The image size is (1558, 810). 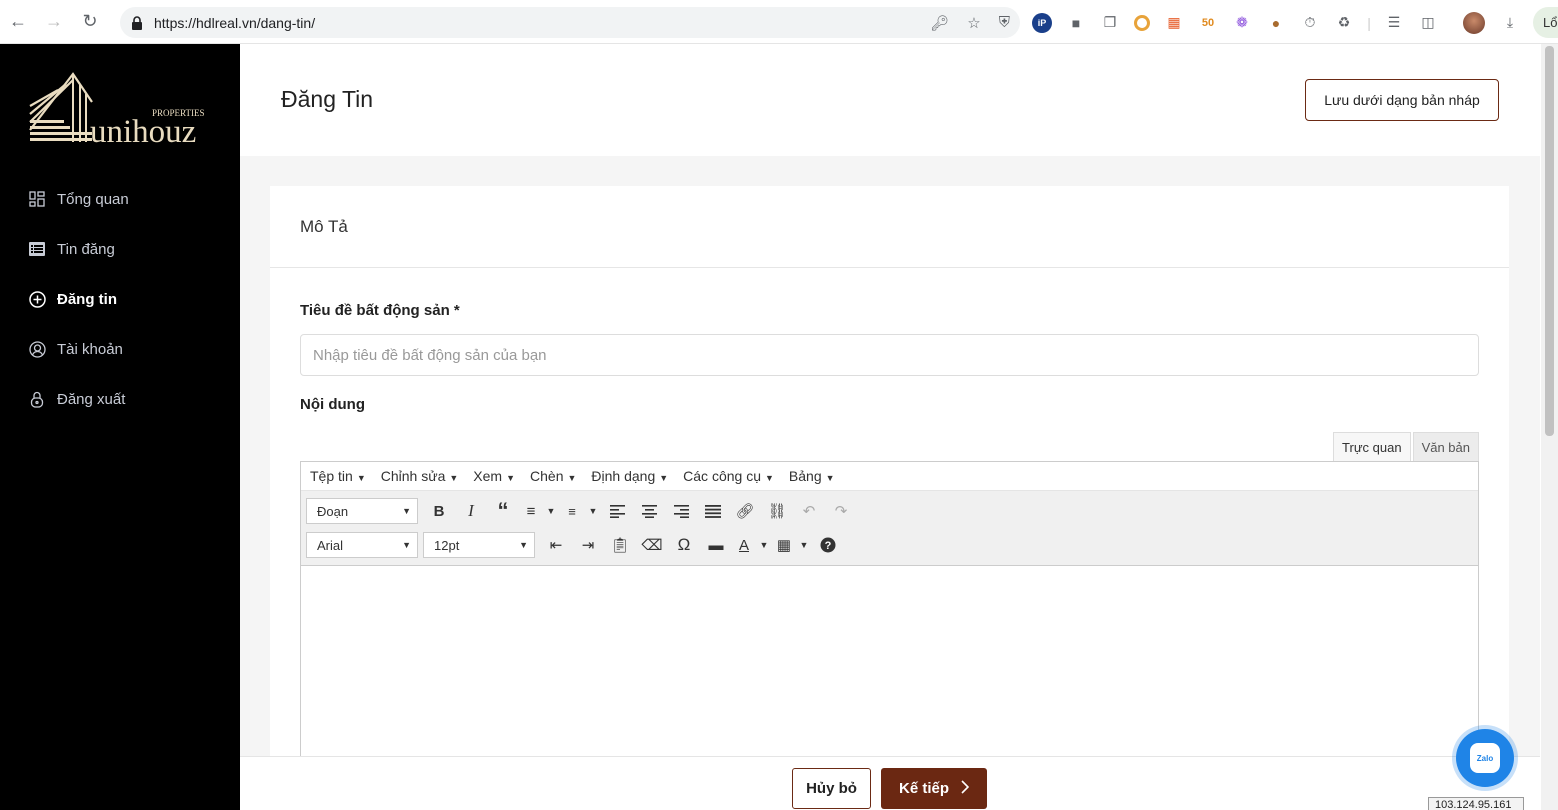 What do you see at coordinates (1549, 241) in the screenshot?
I see `scroll-thumb` at bounding box center [1549, 241].